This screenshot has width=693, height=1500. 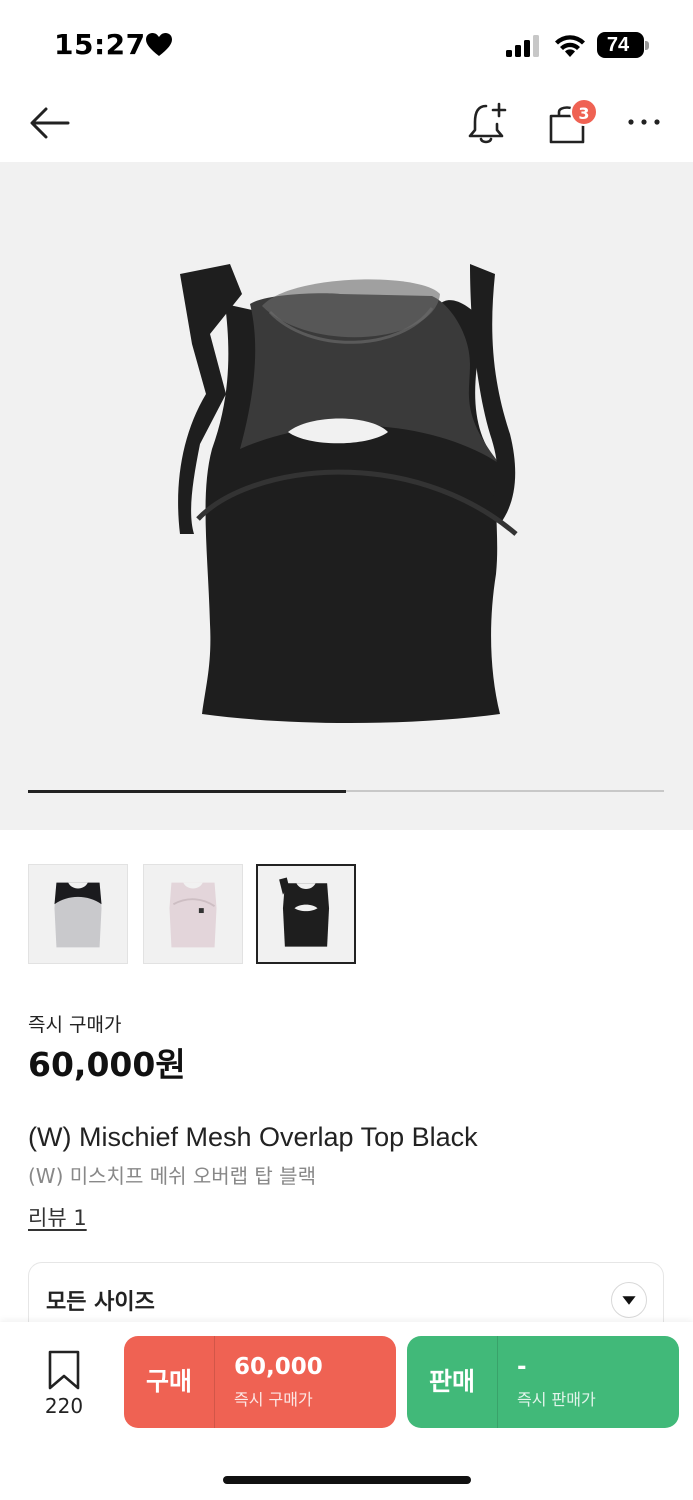 I want to click on dropdown-arrow-icon, so click(x=629, y=1300).